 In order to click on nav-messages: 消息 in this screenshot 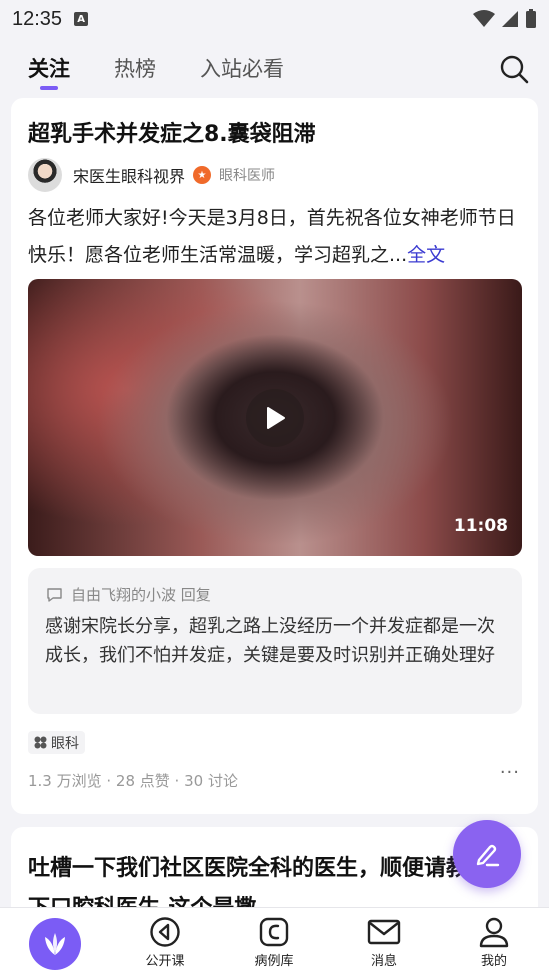, I will do `click(384, 942)`.